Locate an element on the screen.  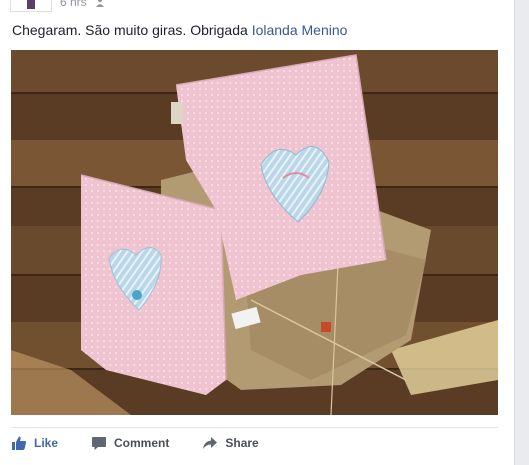
like-label: Like is located at coordinates (46, 443).